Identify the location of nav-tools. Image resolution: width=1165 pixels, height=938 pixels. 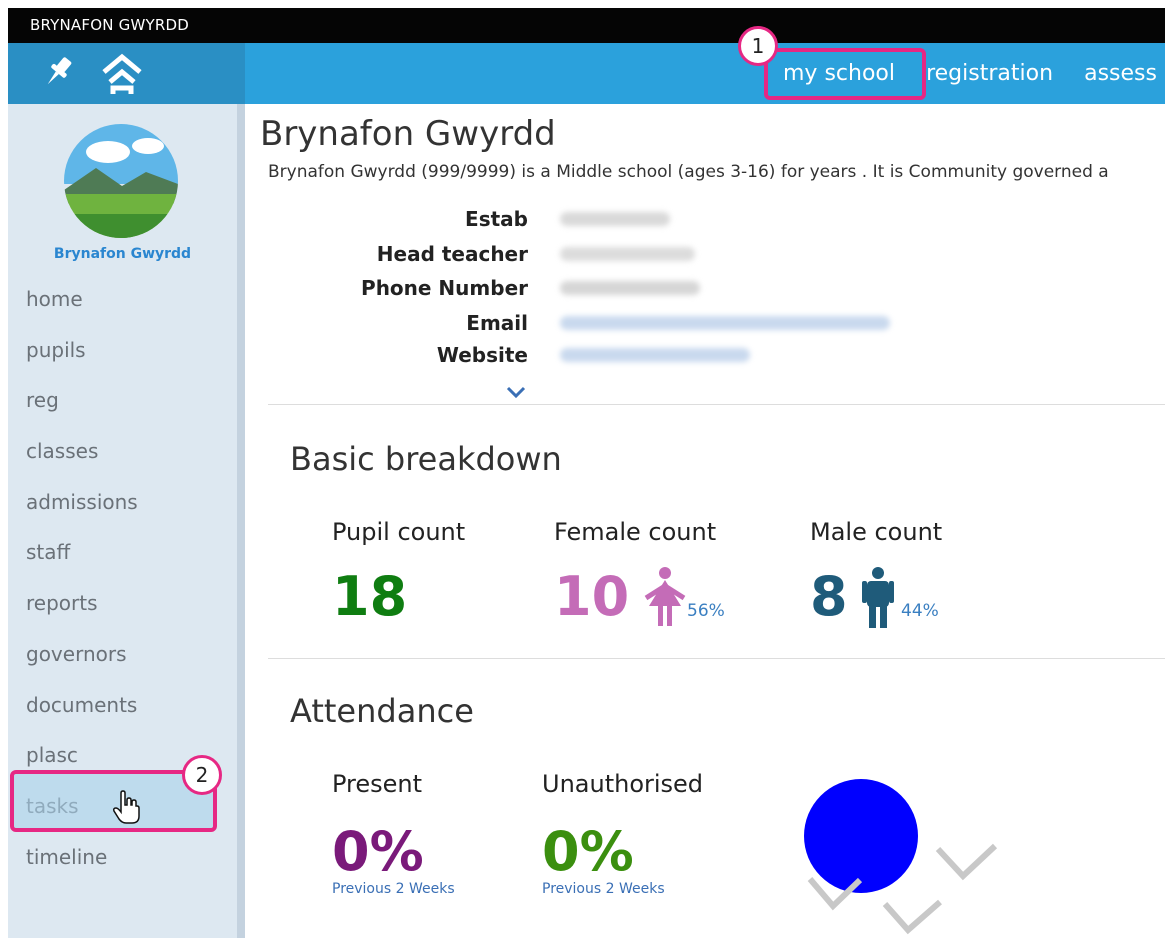
(126, 73).